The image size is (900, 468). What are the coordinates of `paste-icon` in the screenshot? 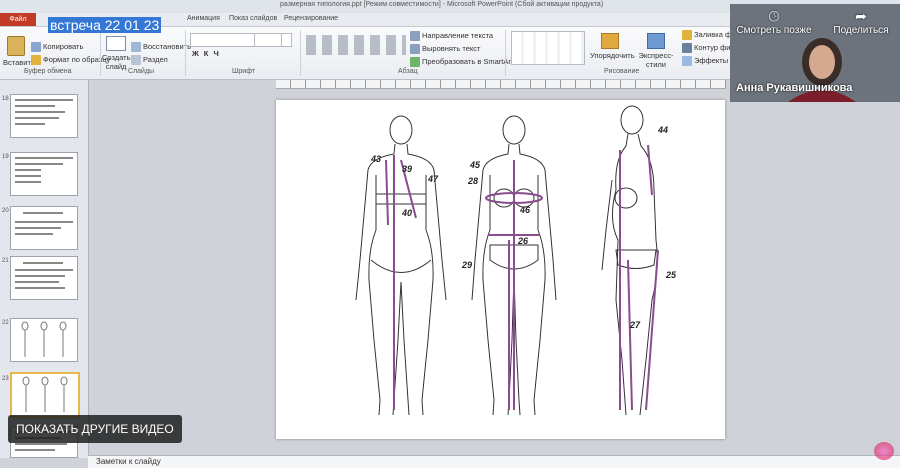 It's located at (16, 46).